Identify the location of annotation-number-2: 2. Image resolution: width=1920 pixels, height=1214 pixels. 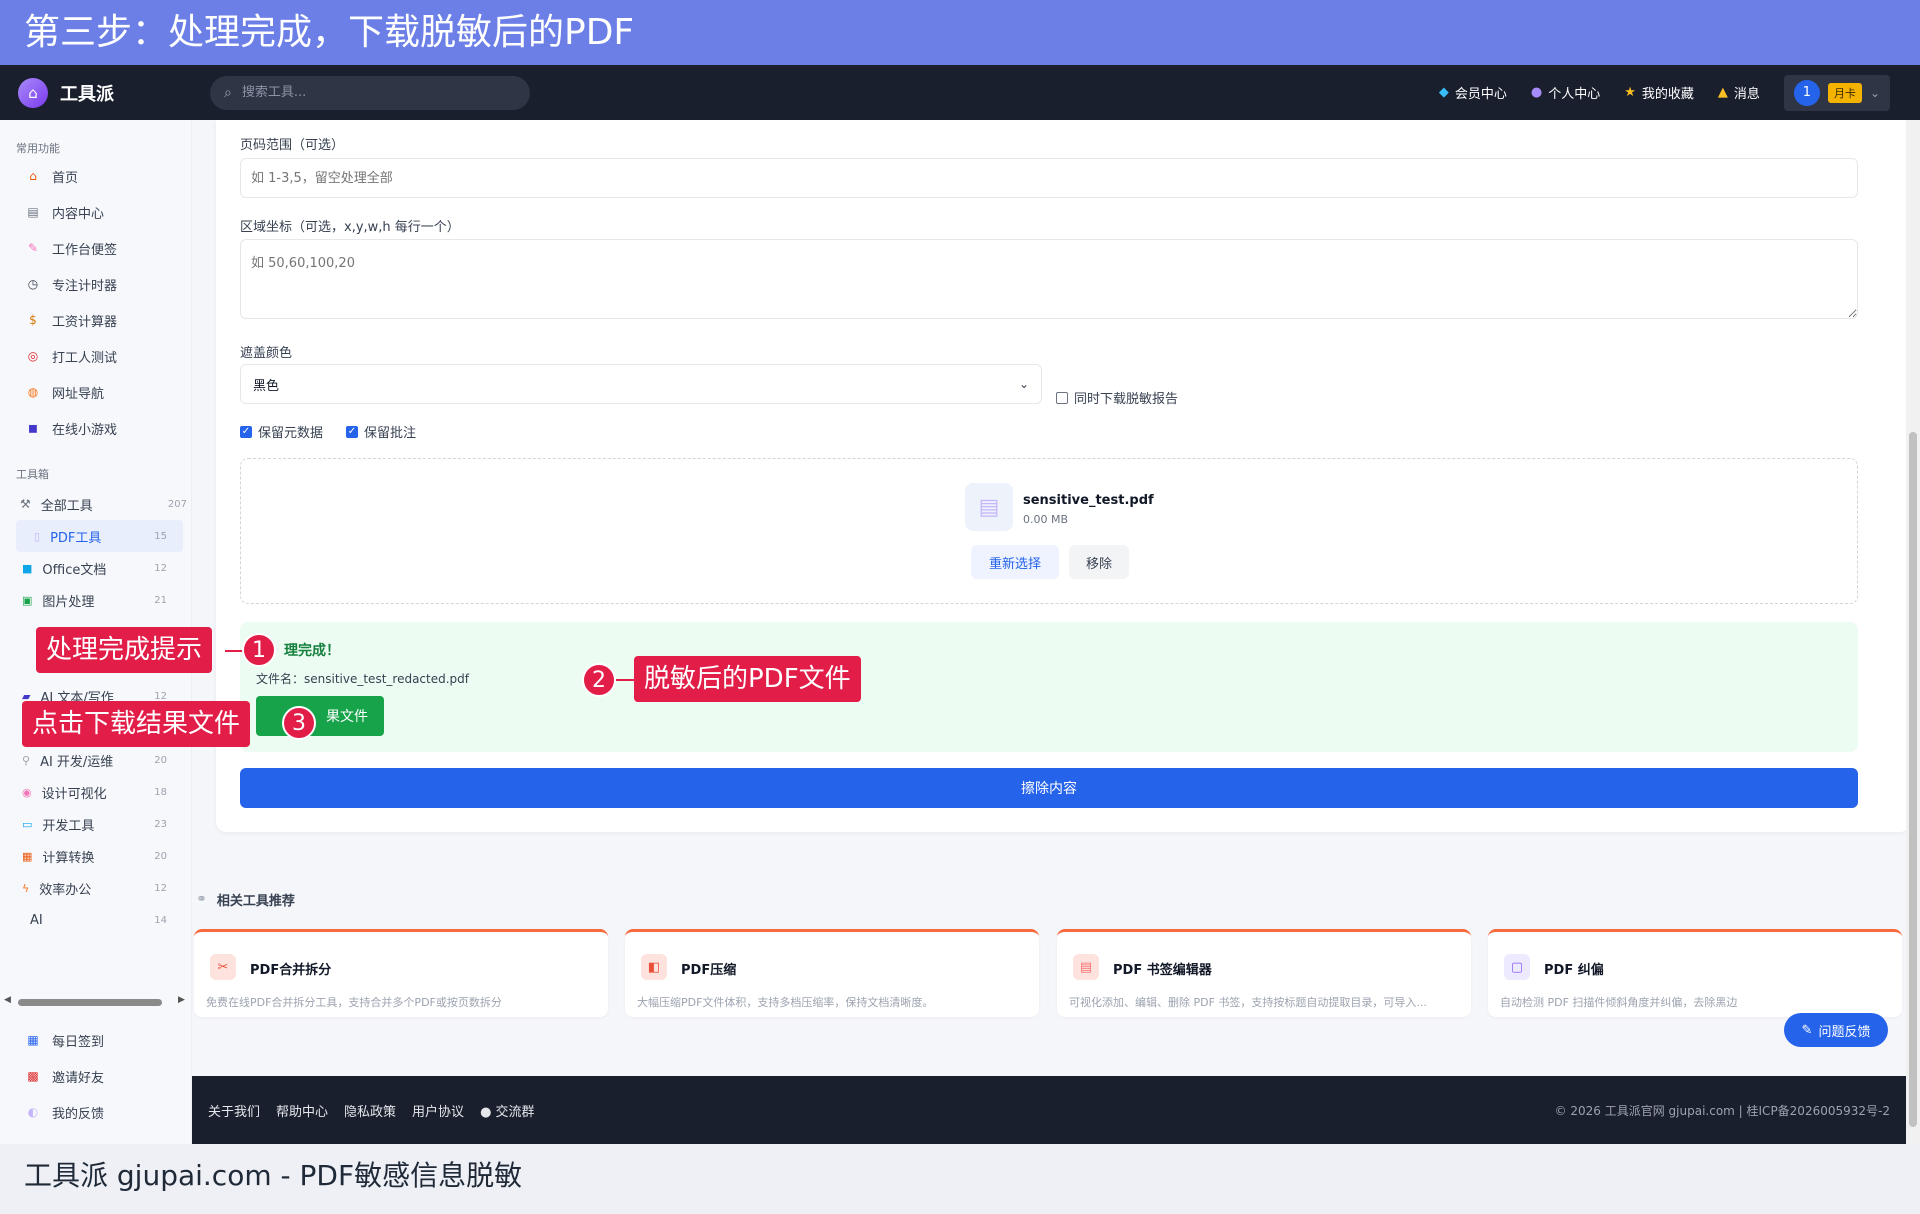
(599, 680).